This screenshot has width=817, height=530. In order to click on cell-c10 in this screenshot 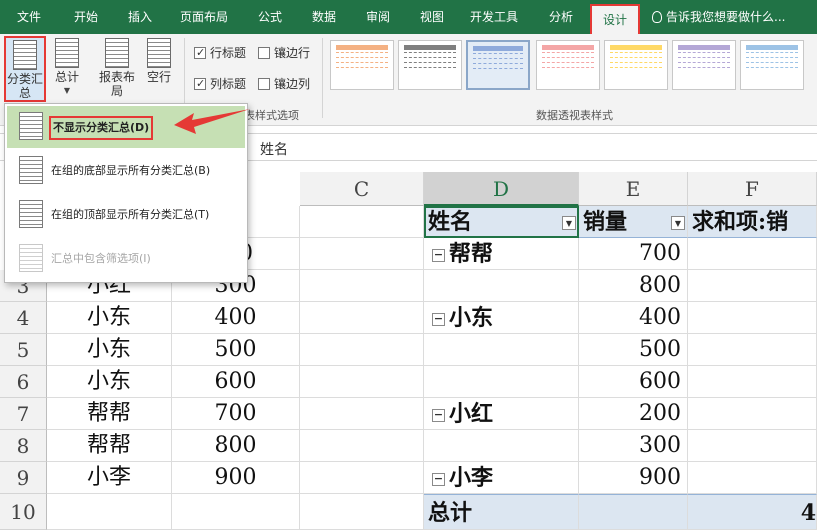, I will do `click(362, 512)`.